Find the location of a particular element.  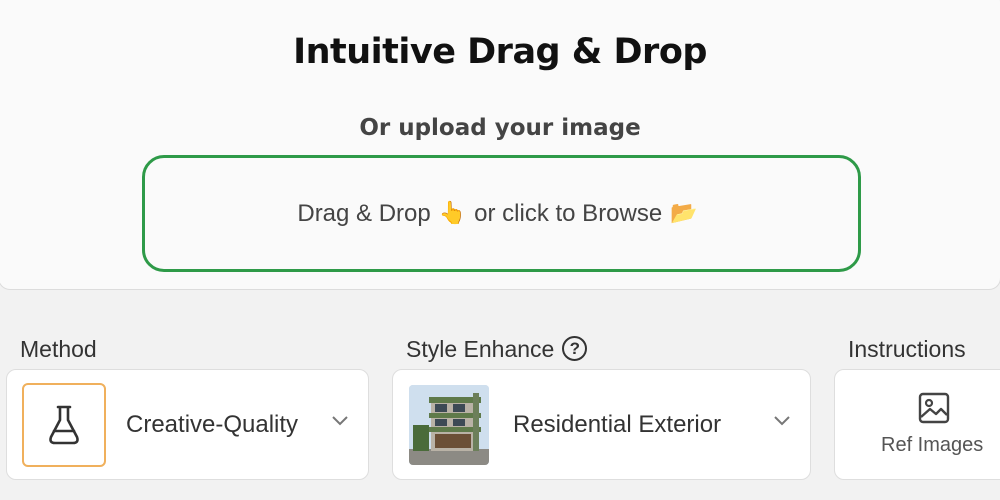

ref-images-button: Ref Images is located at coordinates (917, 424).